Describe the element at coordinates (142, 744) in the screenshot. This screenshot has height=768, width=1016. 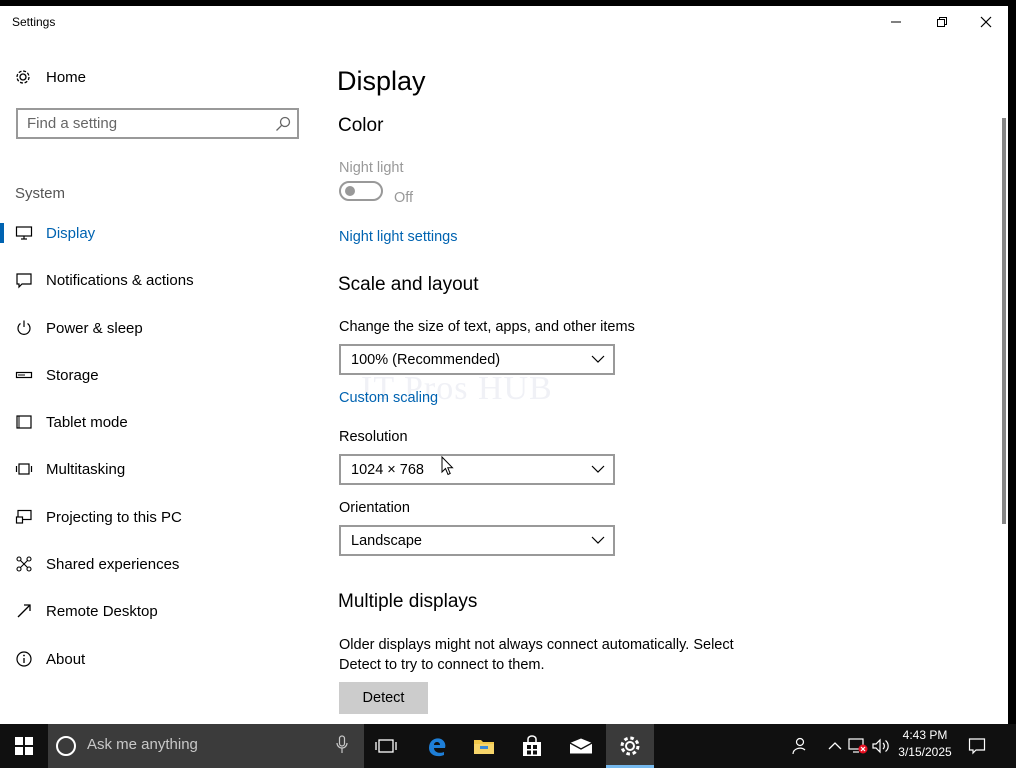
I see `cortana-search-text: Ask me anything` at that location.